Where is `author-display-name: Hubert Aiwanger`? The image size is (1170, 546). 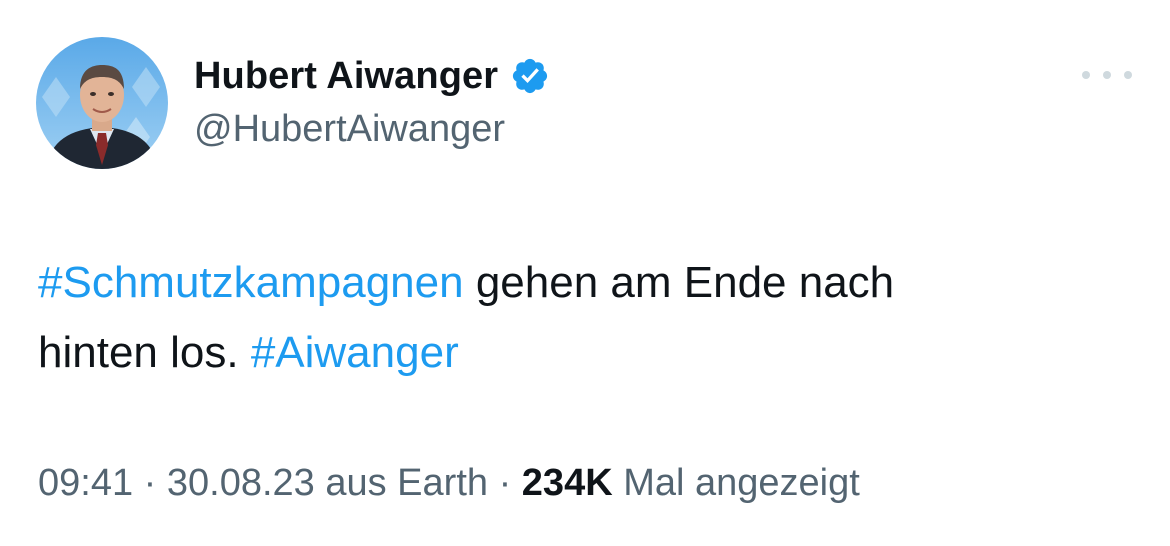 author-display-name: Hubert Aiwanger is located at coordinates (346, 76).